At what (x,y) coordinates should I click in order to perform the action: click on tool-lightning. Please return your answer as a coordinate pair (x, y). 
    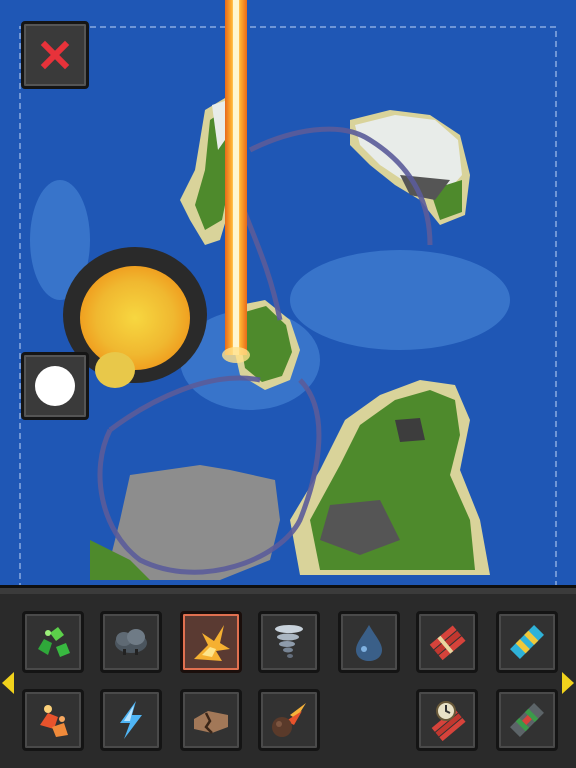
    Looking at the image, I should click on (131, 720).